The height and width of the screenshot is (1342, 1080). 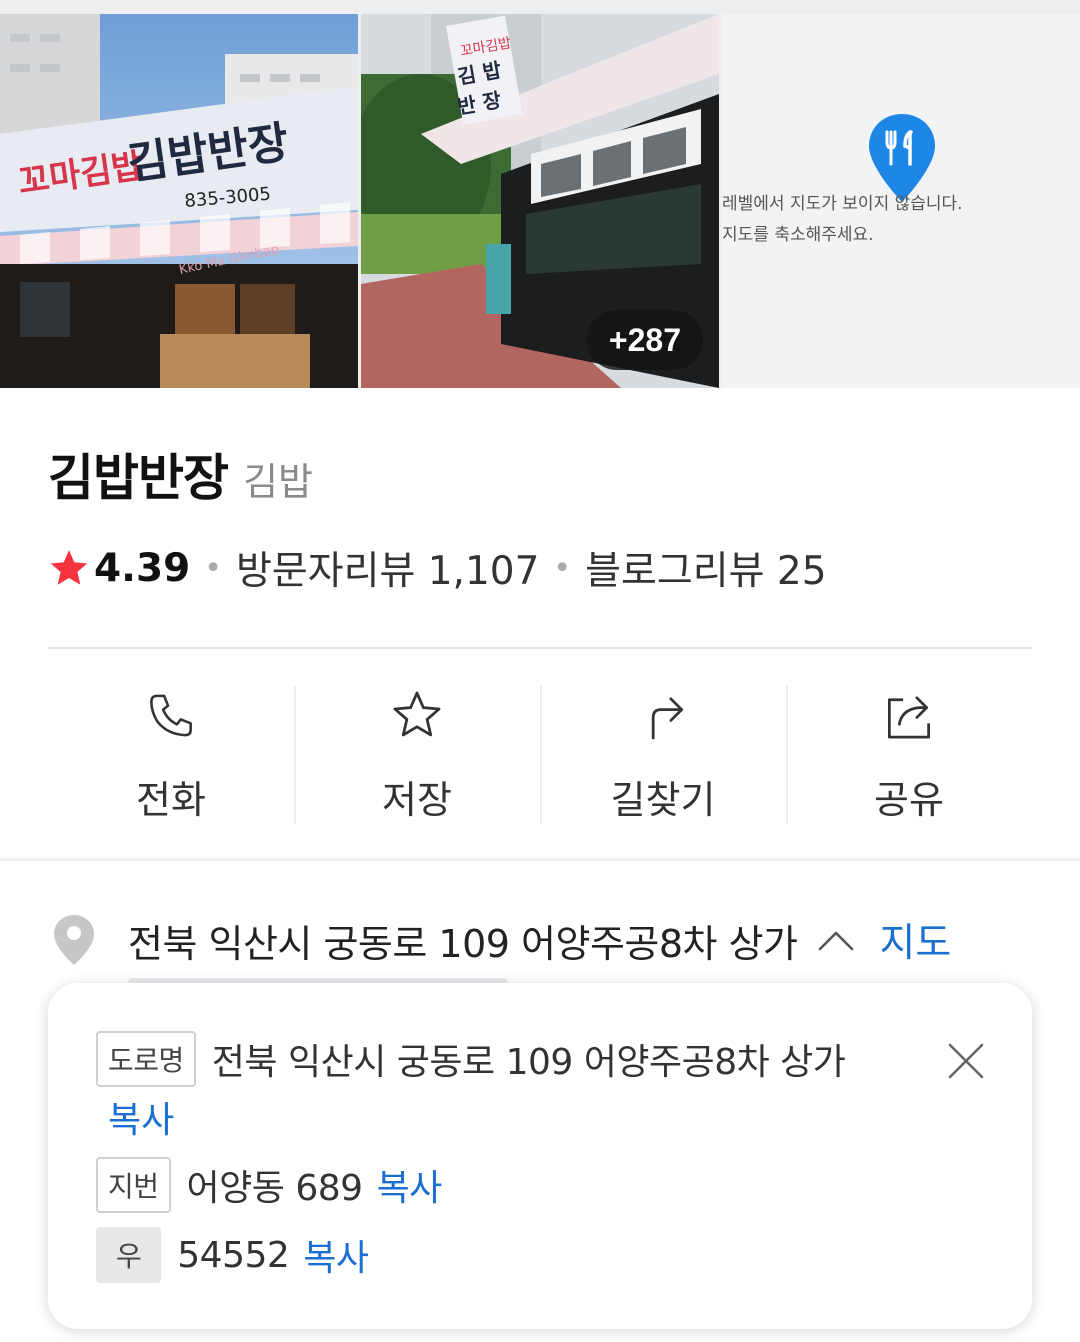 I want to click on call-button: 전화, so click(x=171, y=755).